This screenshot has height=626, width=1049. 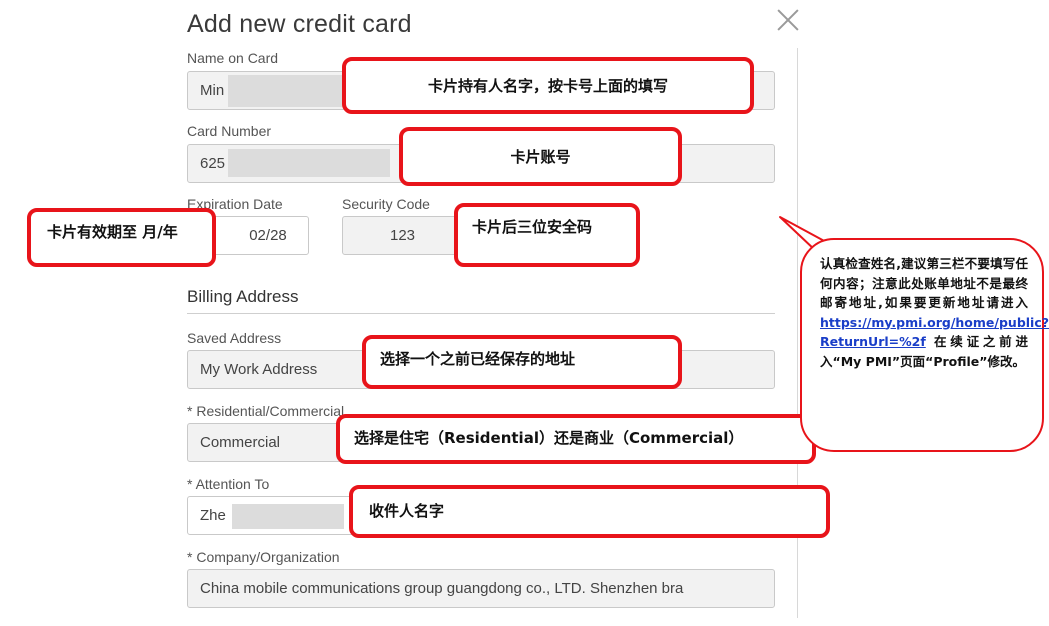 I want to click on saved-address-value: My Work Address, so click(x=259, y=369).